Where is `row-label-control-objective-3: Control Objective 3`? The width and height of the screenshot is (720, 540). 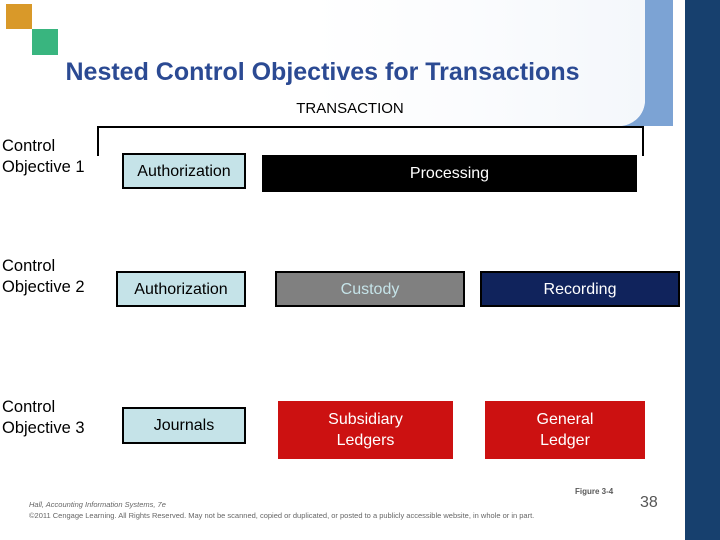
row-label-control-objective-3: Control Objective 3 is located at coordinates (43, 418).